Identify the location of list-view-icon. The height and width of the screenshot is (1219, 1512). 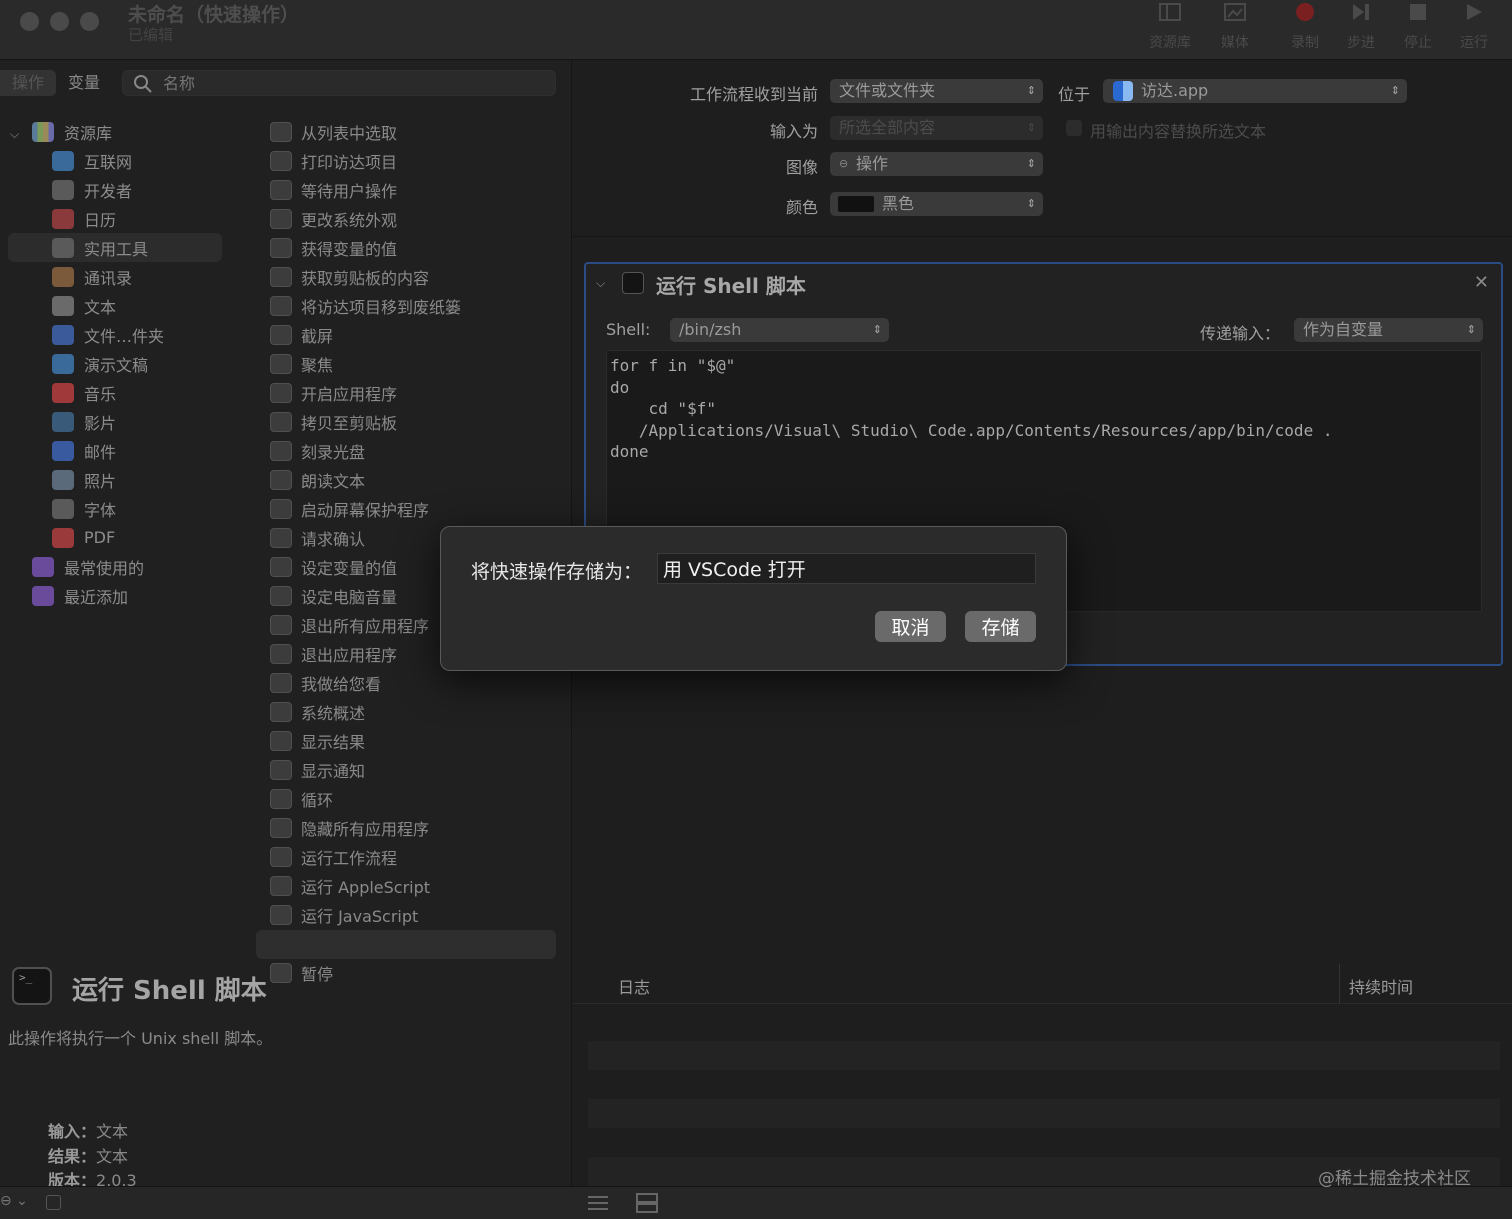
(598, 1203).